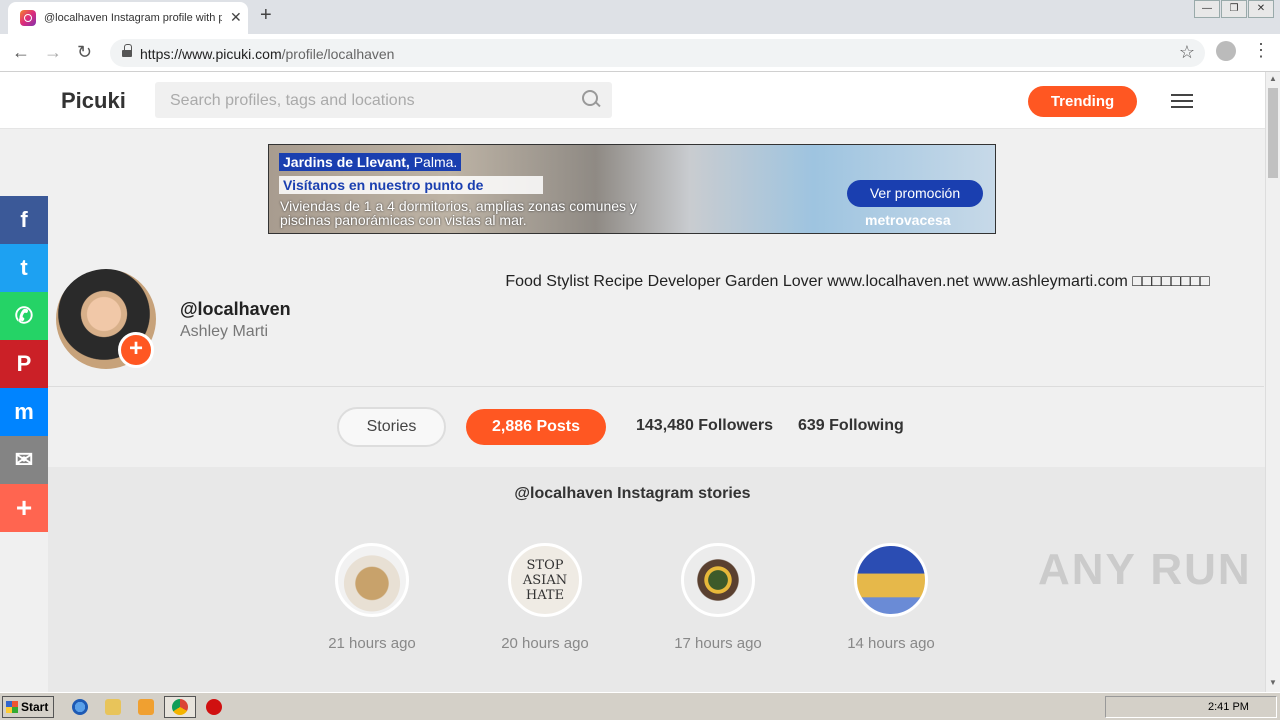  I want to click on story-time: 20 hours ago, so click(545, 643).